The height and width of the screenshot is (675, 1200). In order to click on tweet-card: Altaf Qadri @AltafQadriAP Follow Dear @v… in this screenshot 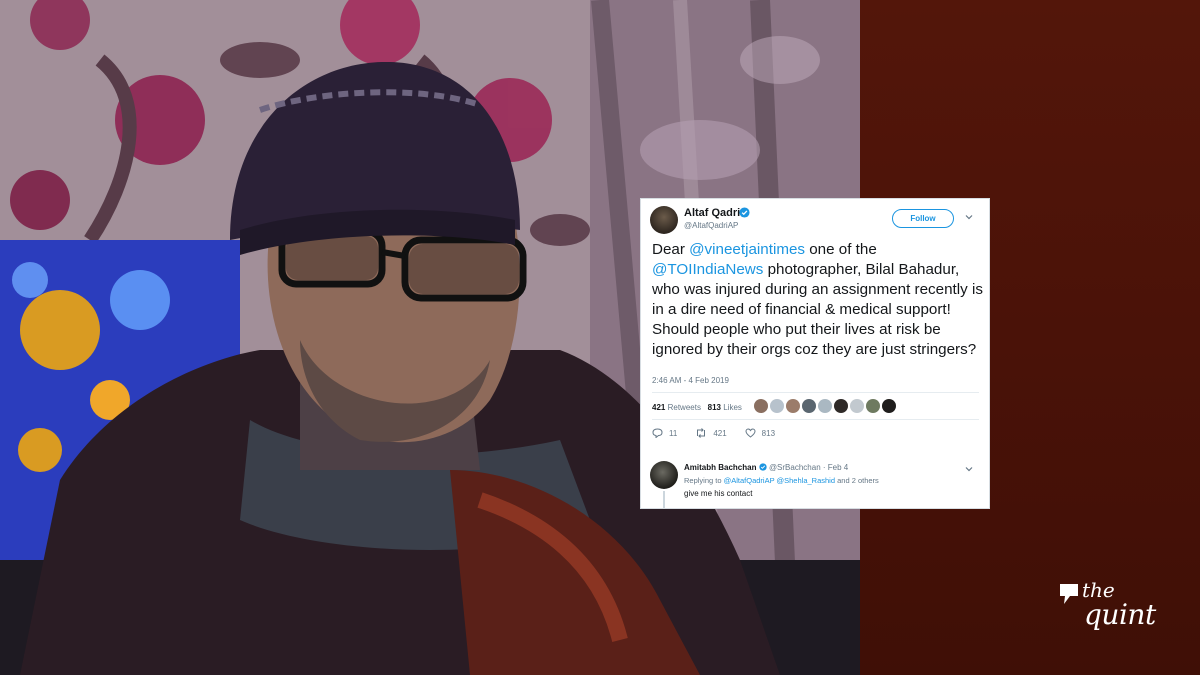, I will do `click(815, 353)`.